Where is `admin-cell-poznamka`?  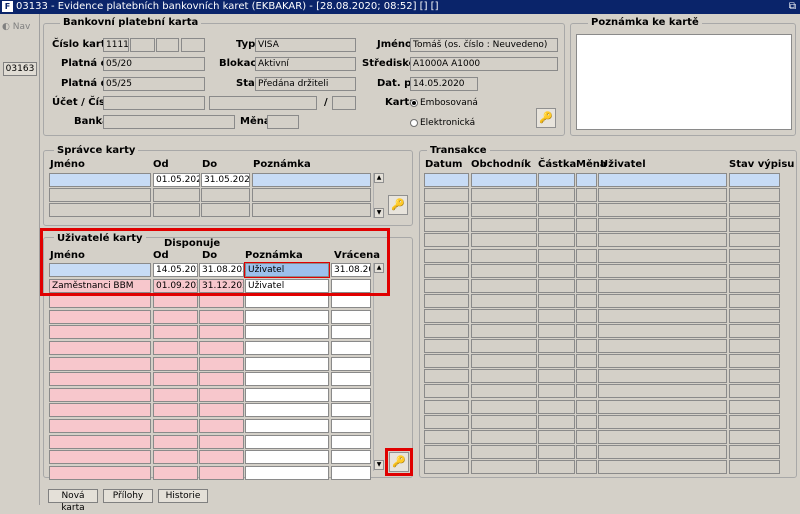
admin-cell-poznamka is located at coordinates (311, 195).